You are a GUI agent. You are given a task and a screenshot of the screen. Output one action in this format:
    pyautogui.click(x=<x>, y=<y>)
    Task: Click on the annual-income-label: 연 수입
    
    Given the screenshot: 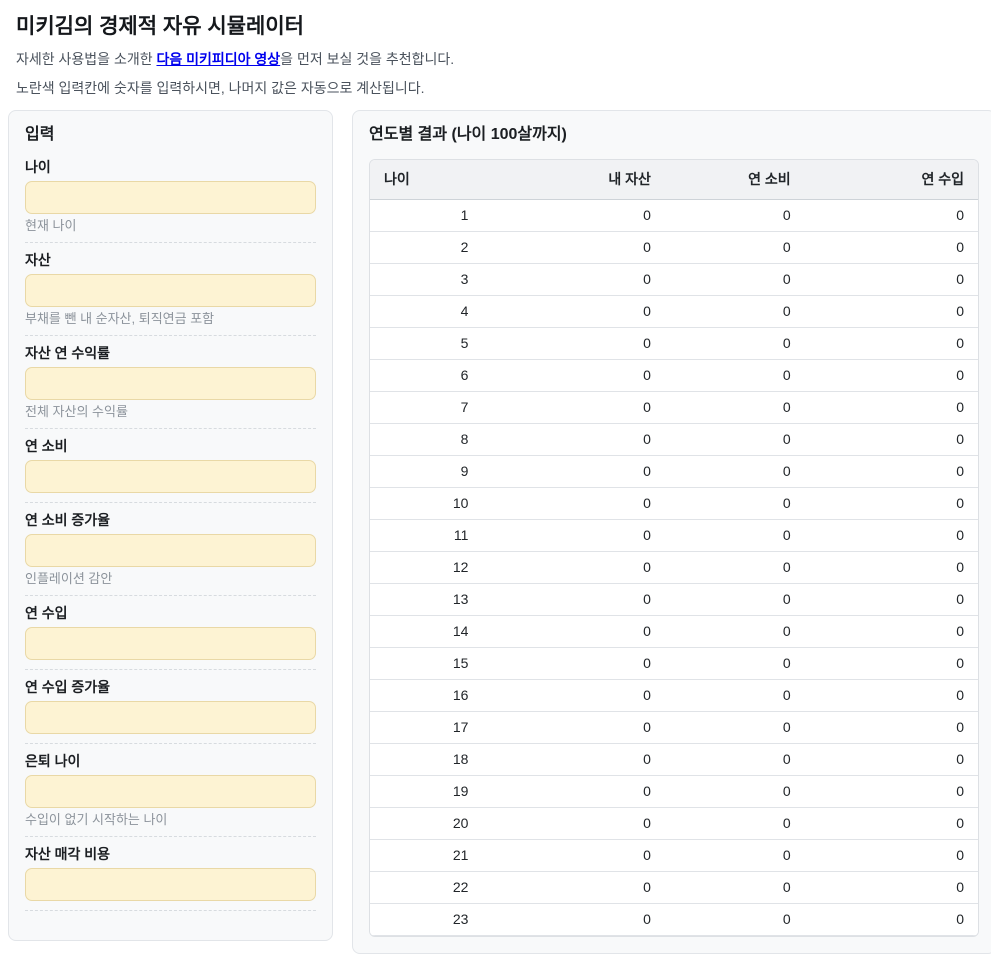 What is the action you would take?
    pyautogui.click(x=46, y=613)
    